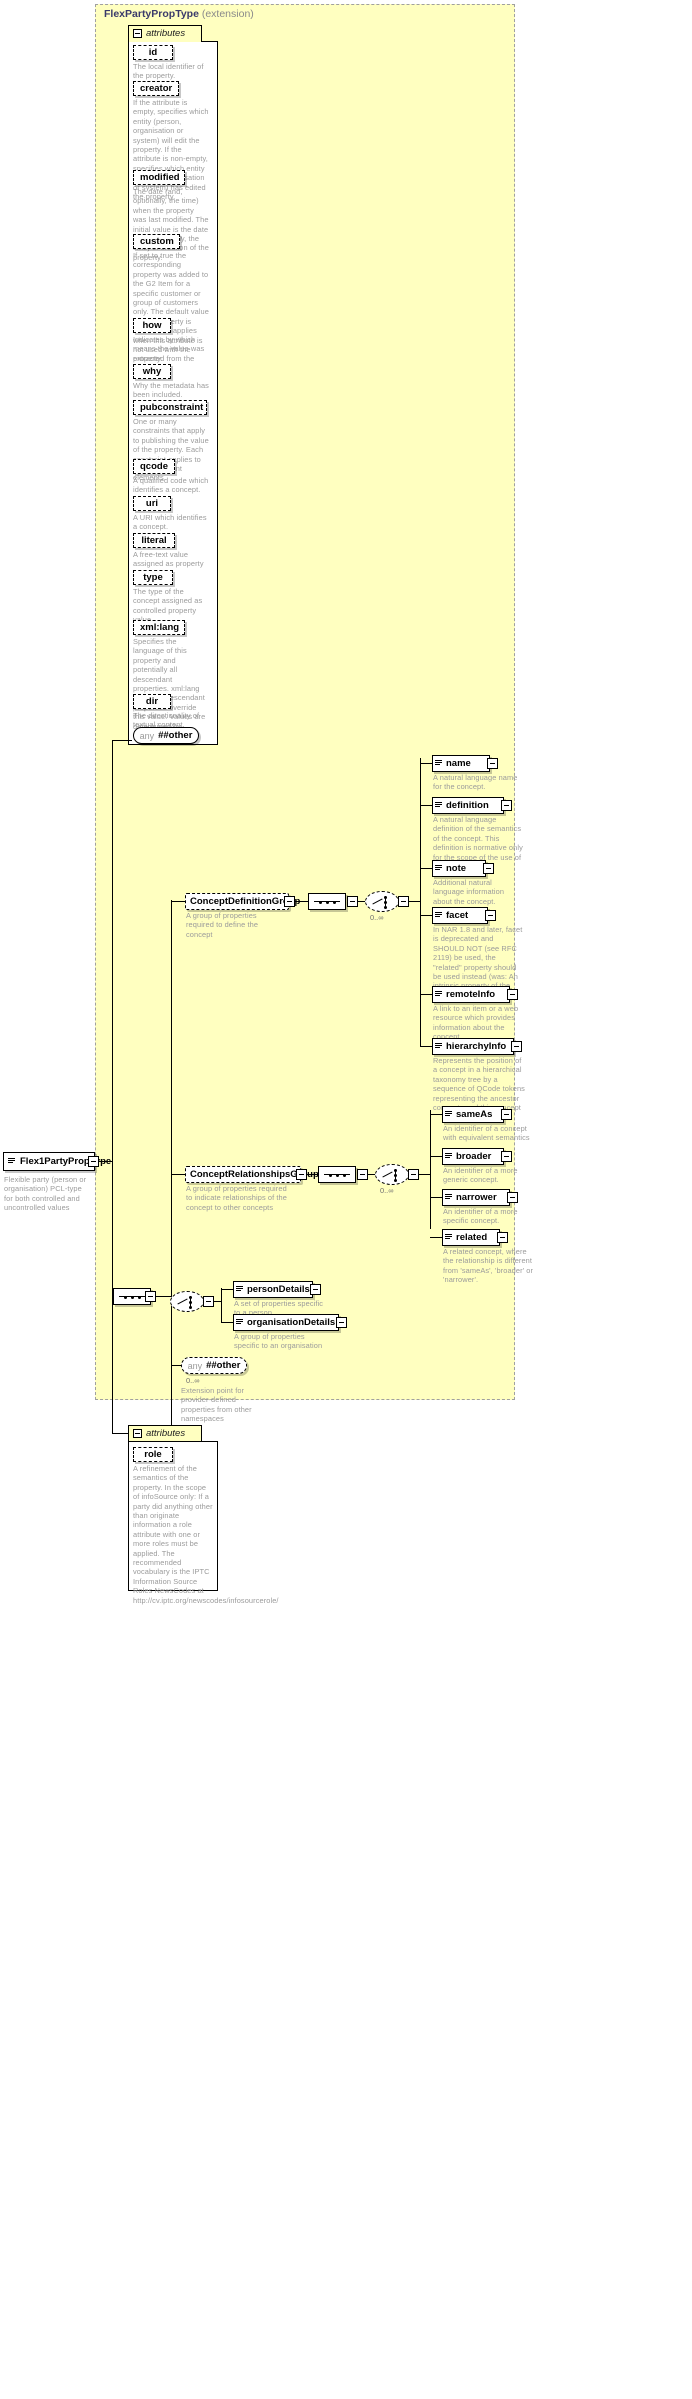 The image size is (692, 2399). What do you see at coordinates (93, 1161) in the screenshot?
I see `root-expand-toggle` at bounding box center [93, 1161].